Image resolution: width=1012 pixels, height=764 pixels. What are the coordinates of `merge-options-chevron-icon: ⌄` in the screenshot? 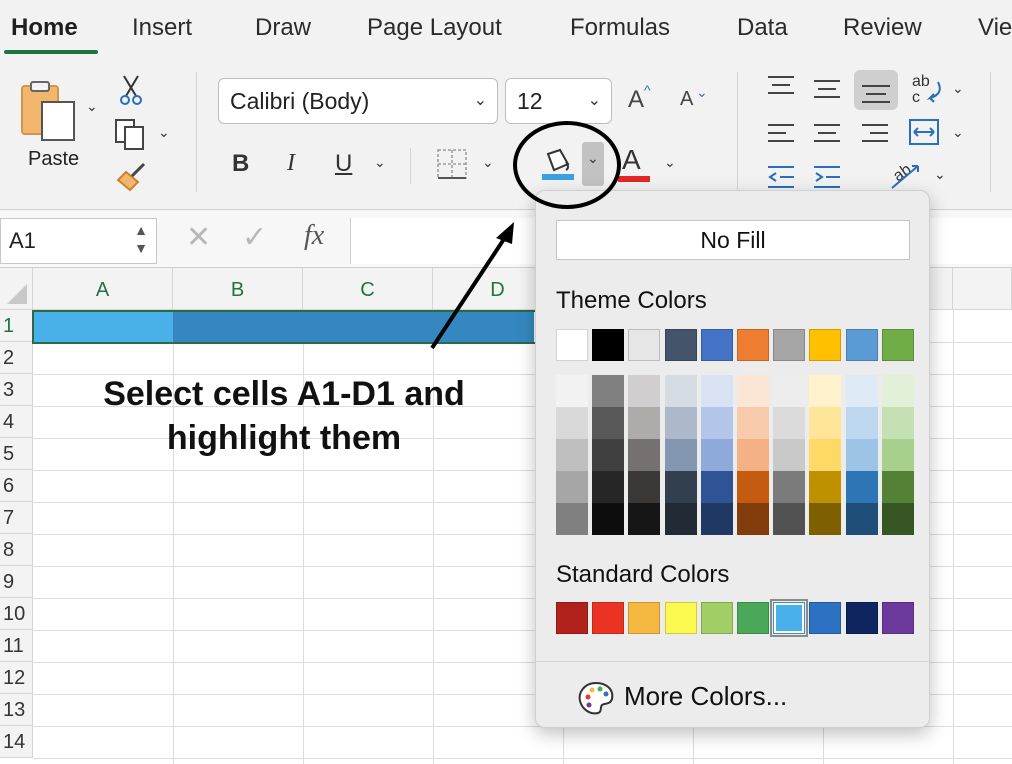 It's located at (958, 132).